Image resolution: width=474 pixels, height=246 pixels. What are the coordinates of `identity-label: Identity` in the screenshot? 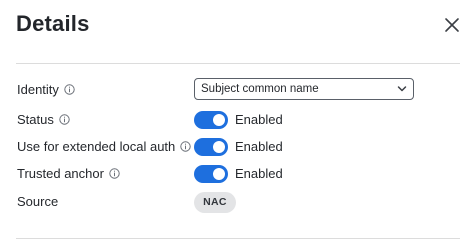 It's located at (38, 89).